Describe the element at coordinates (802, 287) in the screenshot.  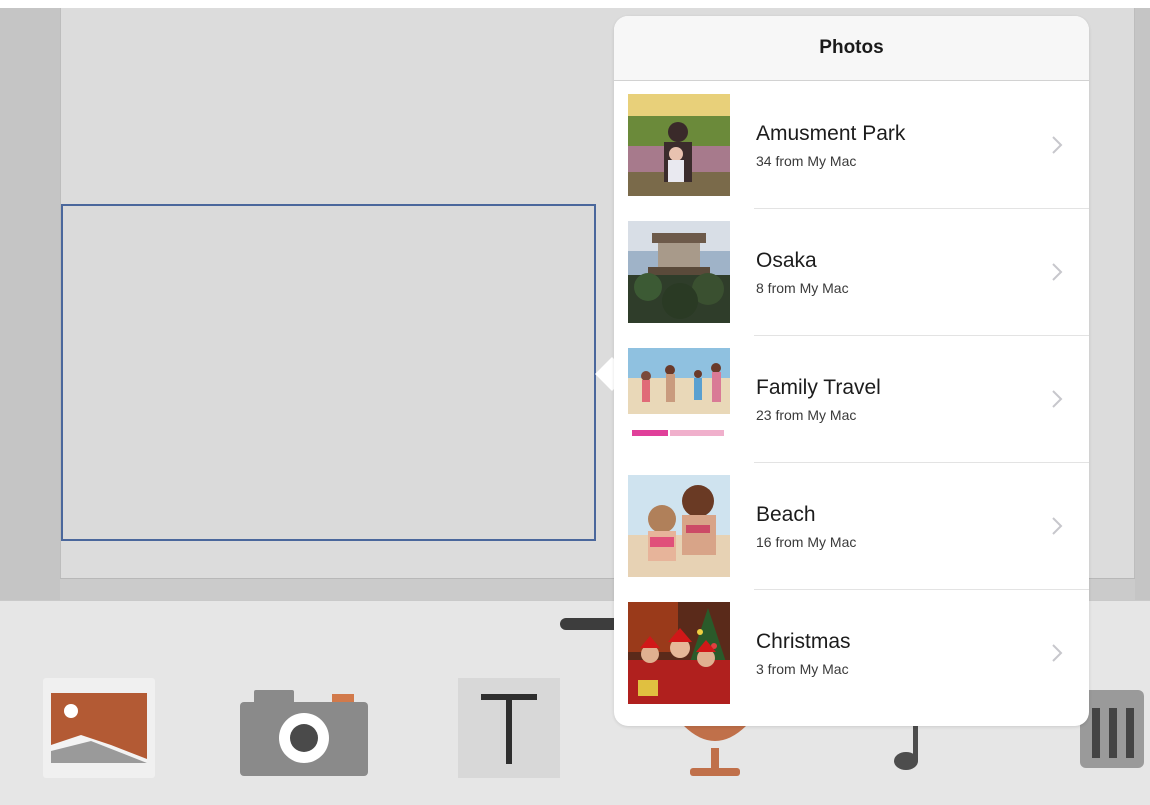
I see `album-count: 8 from My Mac` at that location.